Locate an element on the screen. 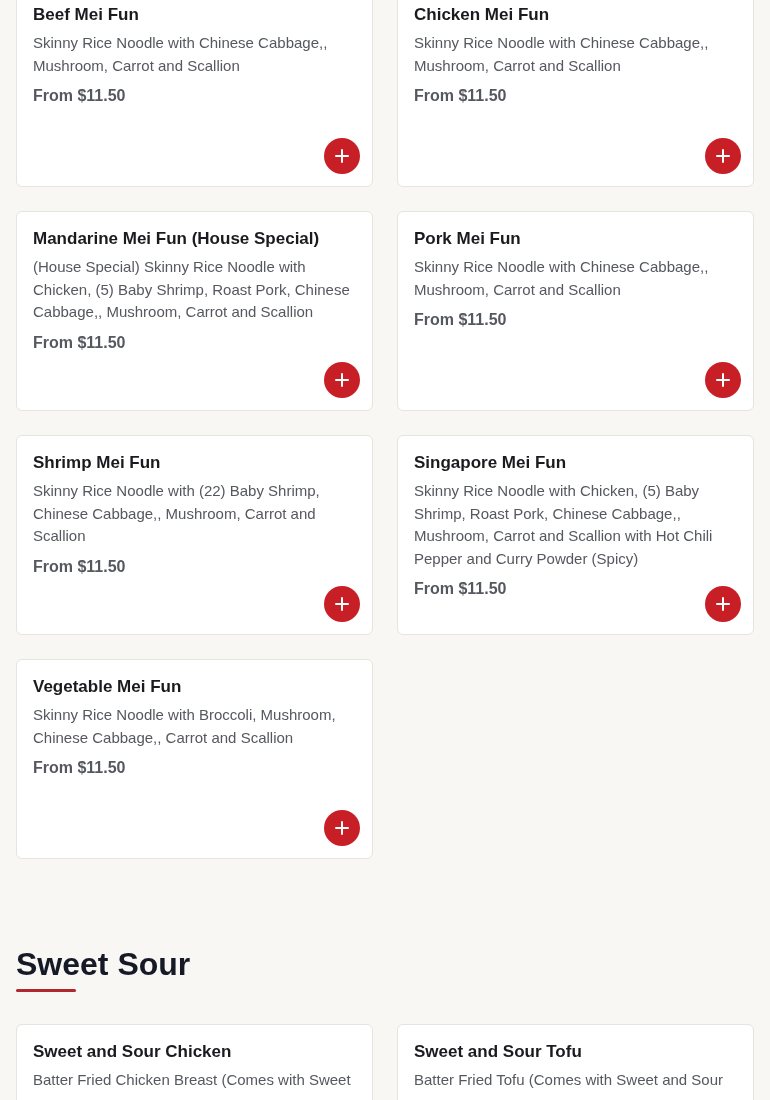 The height and width of the screenshot is (1100, 770). dish-name: Sweet and Sour Tofu is located at coordinates (498, 1052).